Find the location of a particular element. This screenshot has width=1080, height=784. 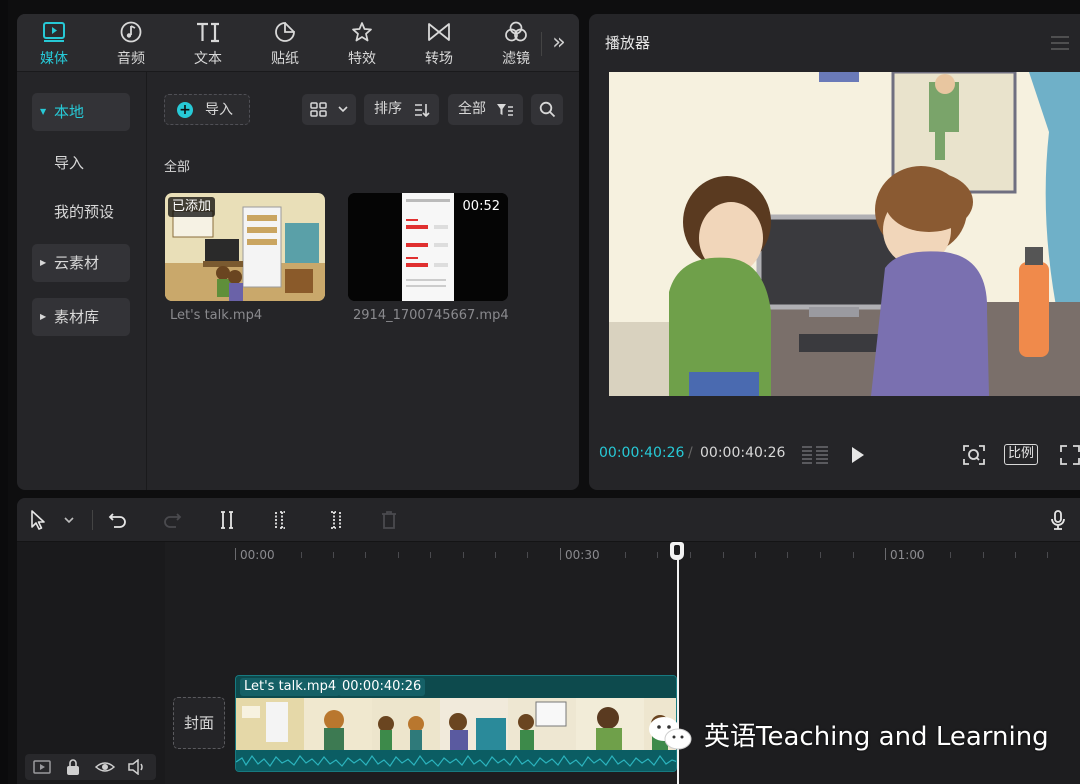

lock-icon is located at coordinates (73, 767).